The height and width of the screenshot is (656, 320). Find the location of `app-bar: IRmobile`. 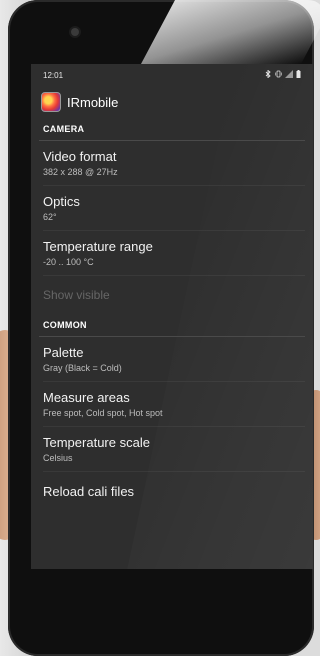

app-bar: IRmobile is located at coordinates (172, 102).